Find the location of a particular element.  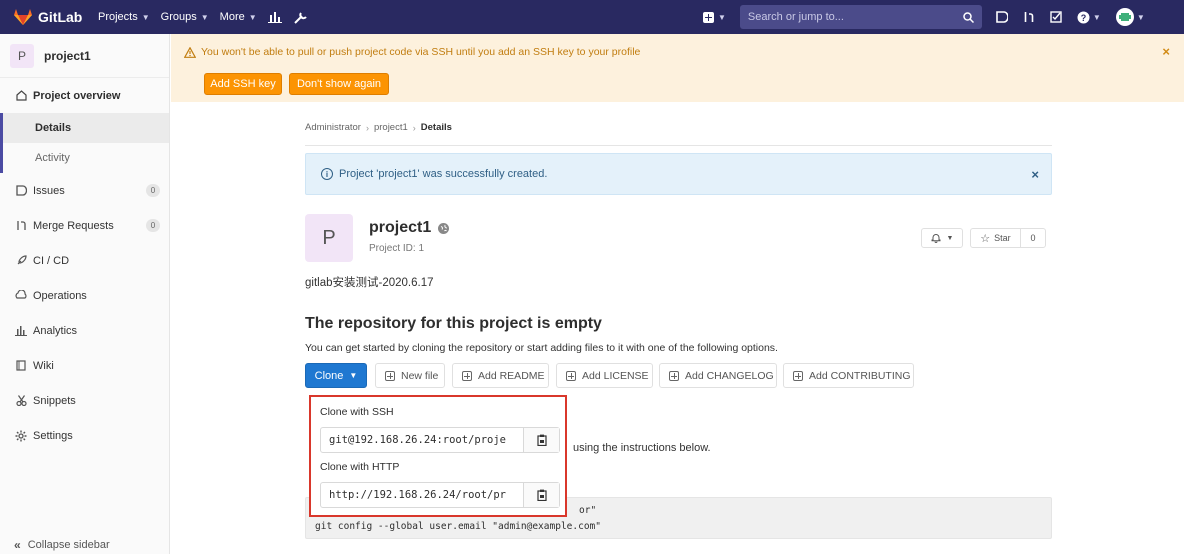

clone-ssh-url: git@192.168.26.24:root/proje is located at coordinates (422, 440).